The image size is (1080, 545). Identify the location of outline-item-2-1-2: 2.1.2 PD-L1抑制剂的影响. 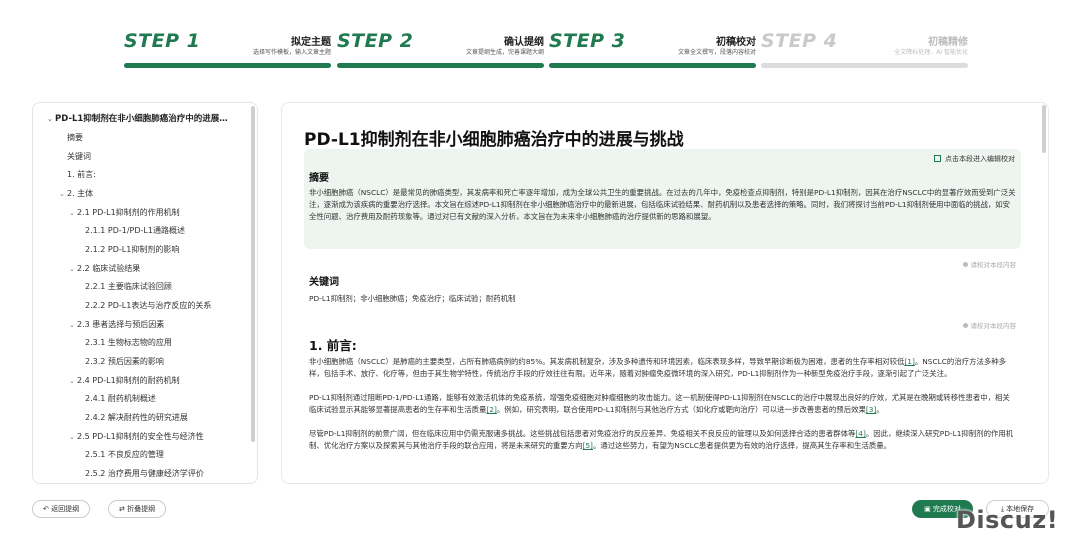
(132, 250).